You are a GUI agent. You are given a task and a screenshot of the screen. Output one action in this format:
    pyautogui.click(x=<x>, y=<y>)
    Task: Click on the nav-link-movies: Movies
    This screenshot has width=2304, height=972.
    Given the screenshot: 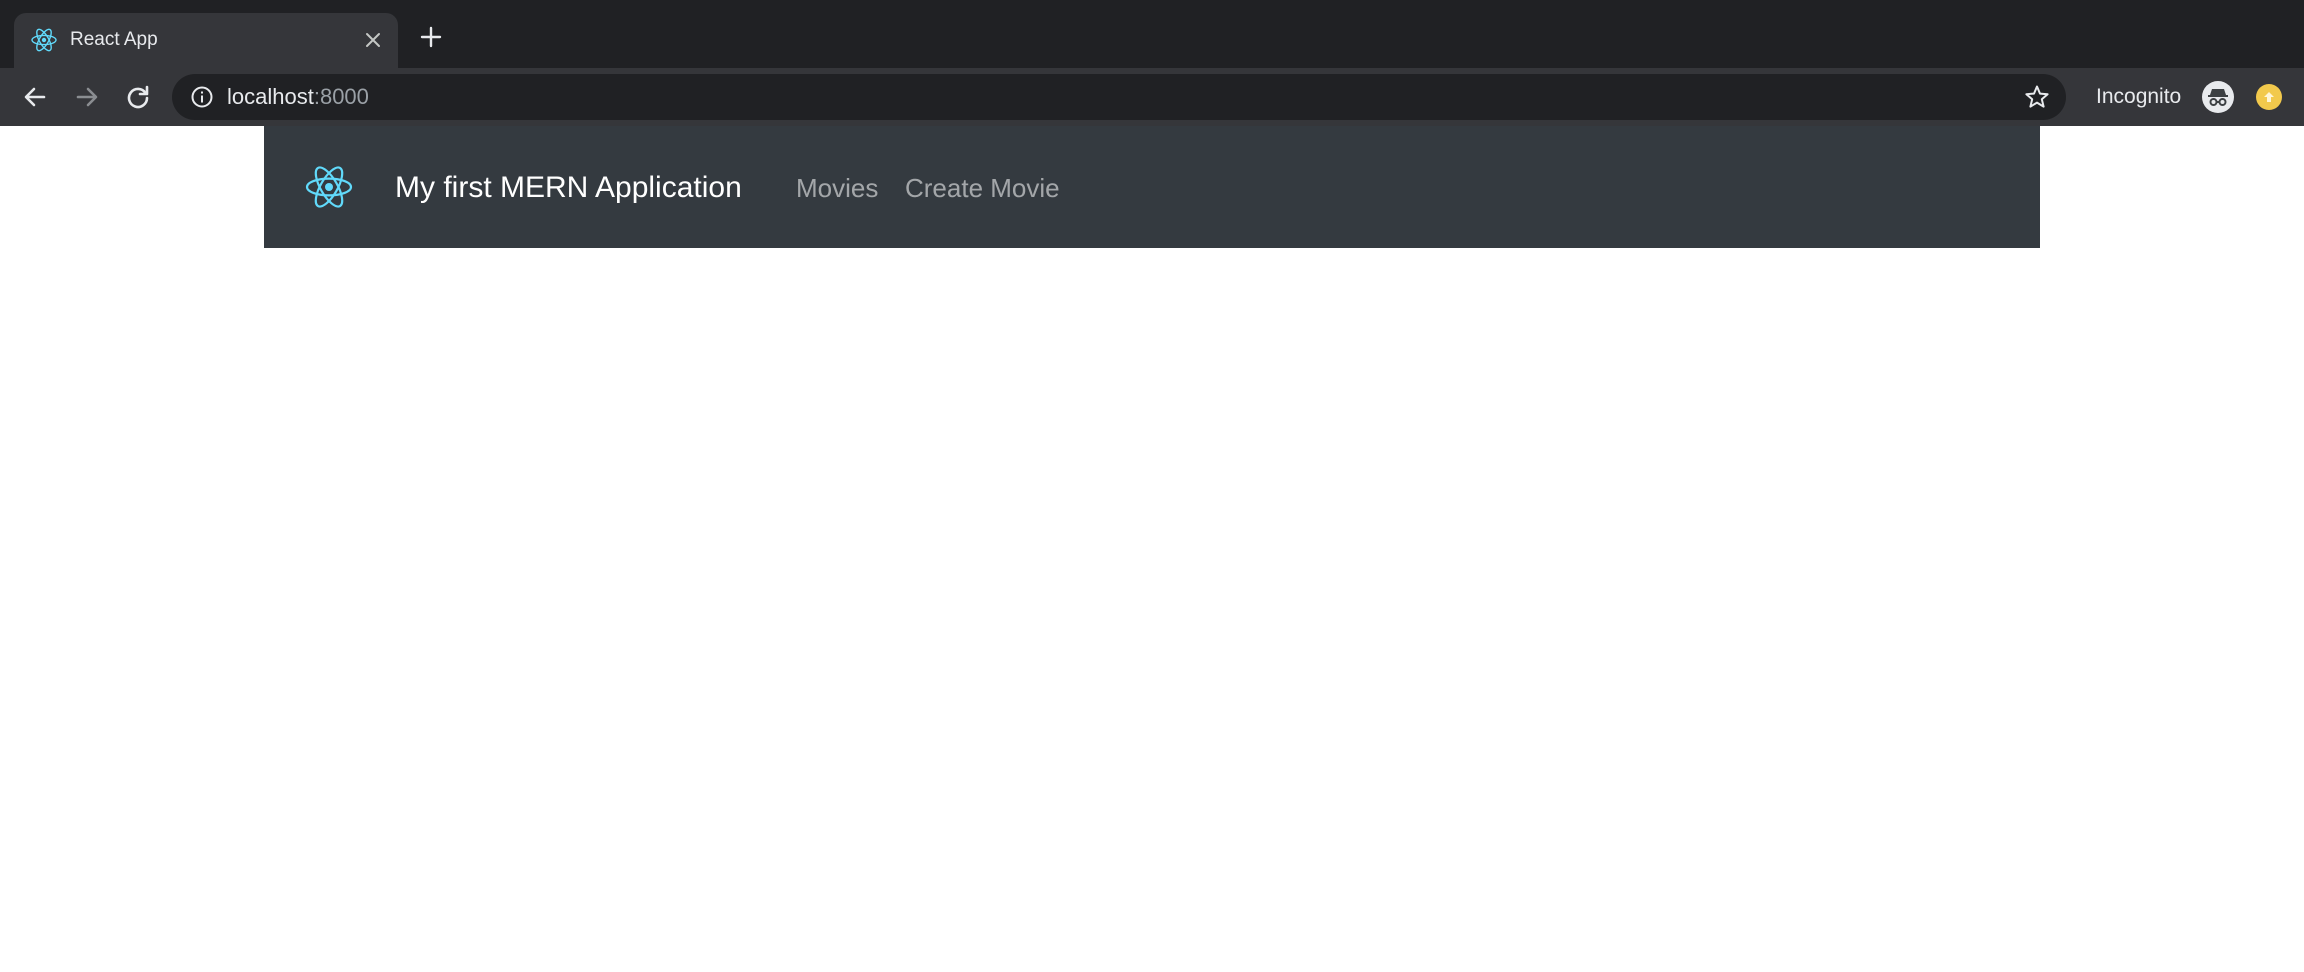 What is the action you would take?
    pyautogui.click(x=837, y=188)
    